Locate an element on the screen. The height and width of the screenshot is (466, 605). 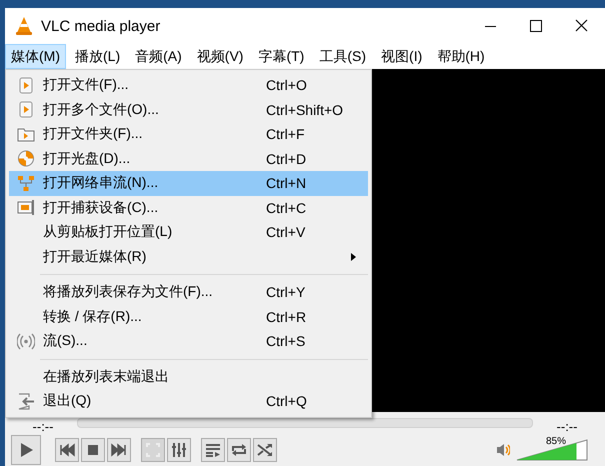
menu-option: 流(S)... Ctrl+S is located at coordinates (188, 341).